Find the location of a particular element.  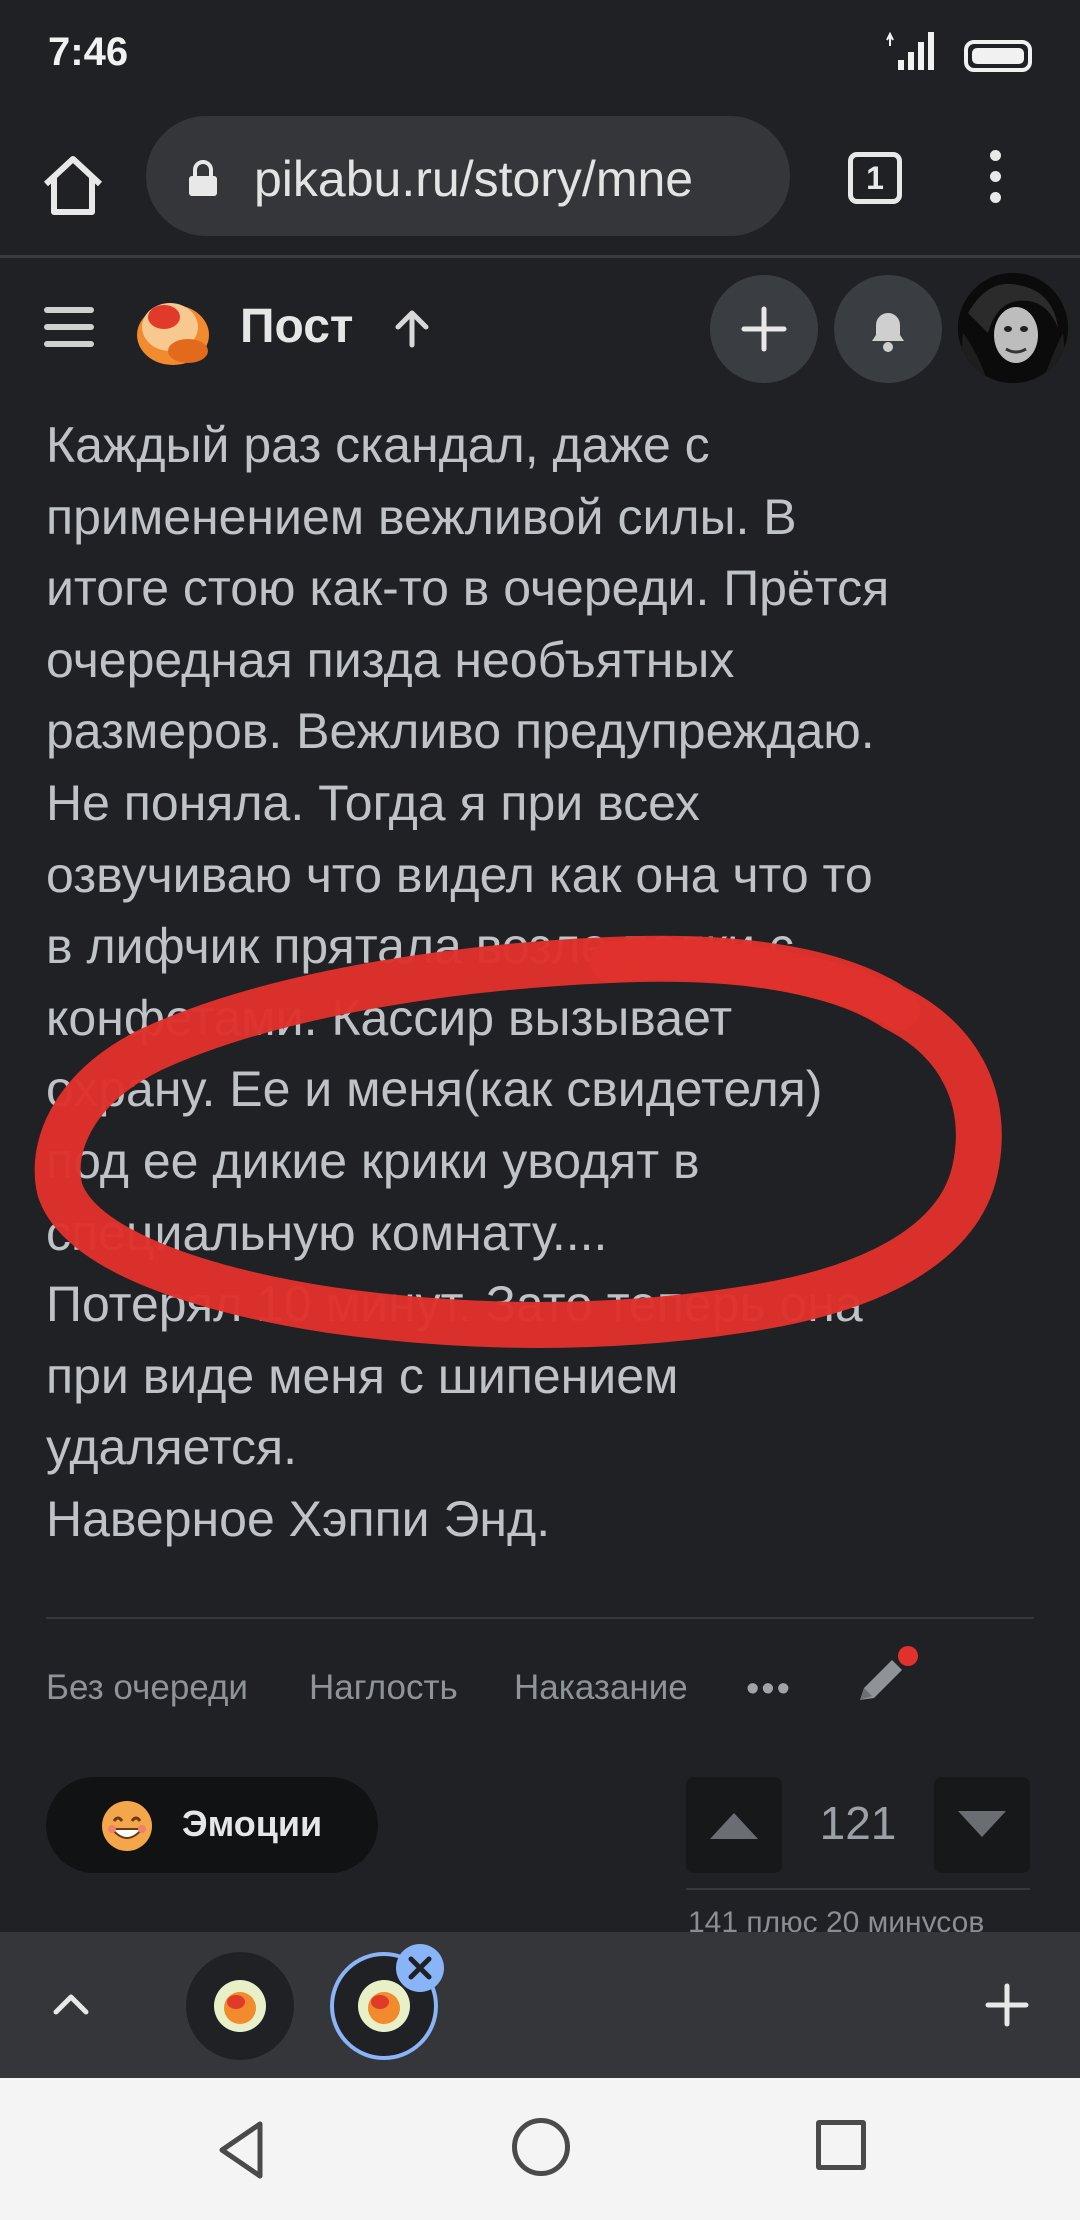

rating-score: 121 is located at coordinates (858, 1823).